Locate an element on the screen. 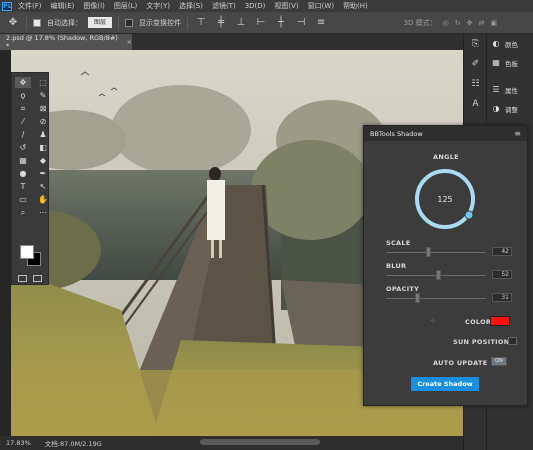 Image resolution: width=533 pixels, height=450 pixels. libraries-icon: ☷ is located at coordinates (475, 84).